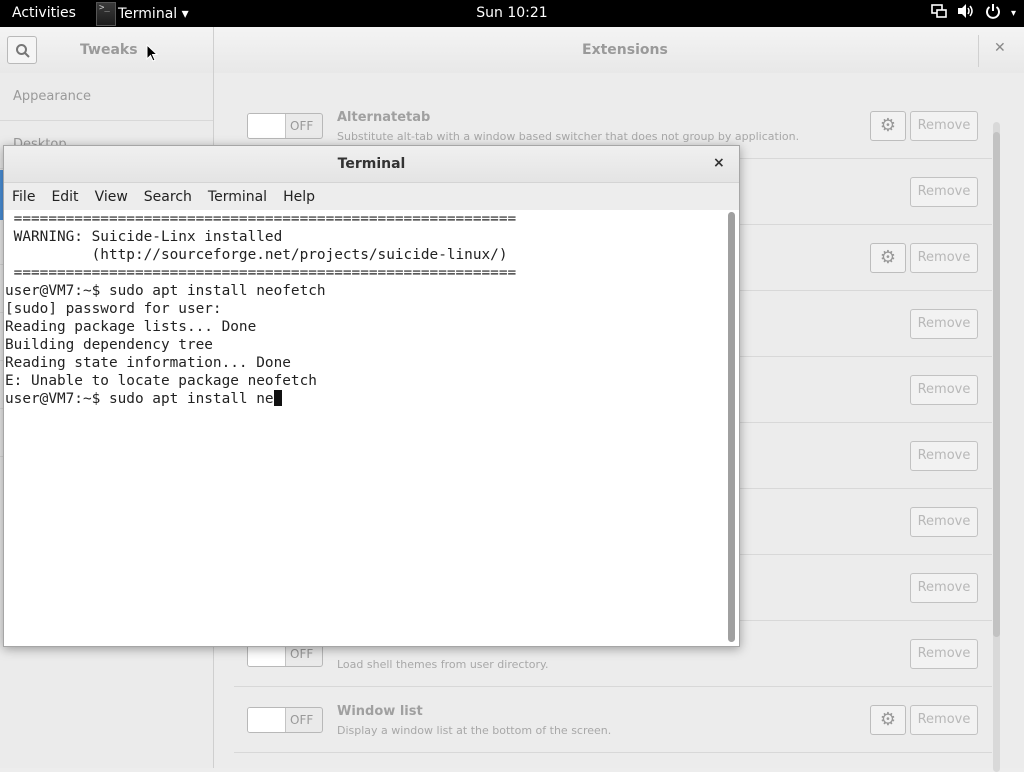 This screenshot has width=1024, height=772. What do you see at coordinates (237, 197) in the screenshot?
I see `menu-terminal: Terminal` at bounding box center [237, 197].